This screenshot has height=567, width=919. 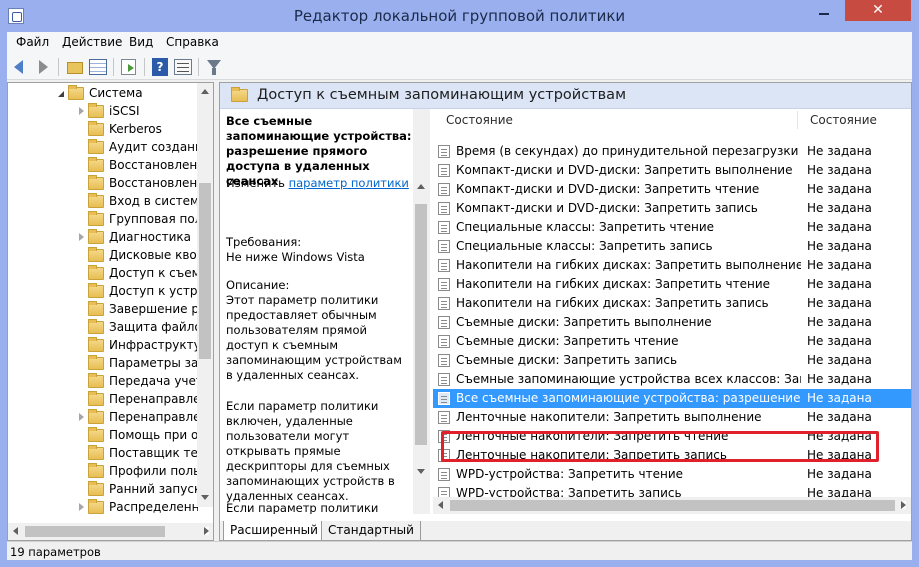 I want to click on tree-item: Завершение раб, so click(x=103, y=310).